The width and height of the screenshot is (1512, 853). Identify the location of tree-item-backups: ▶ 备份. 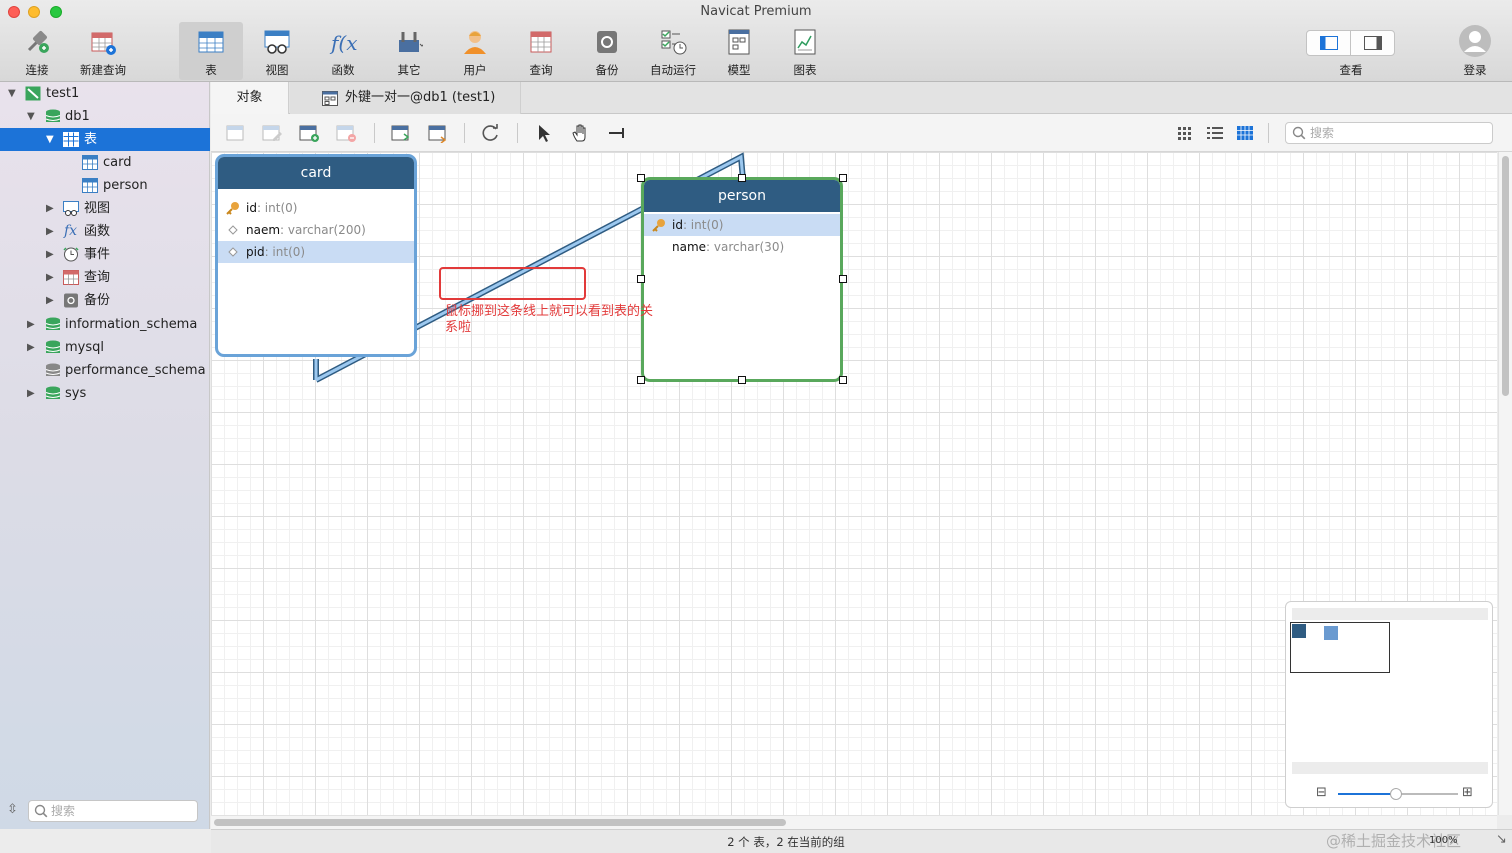
(105, 300).